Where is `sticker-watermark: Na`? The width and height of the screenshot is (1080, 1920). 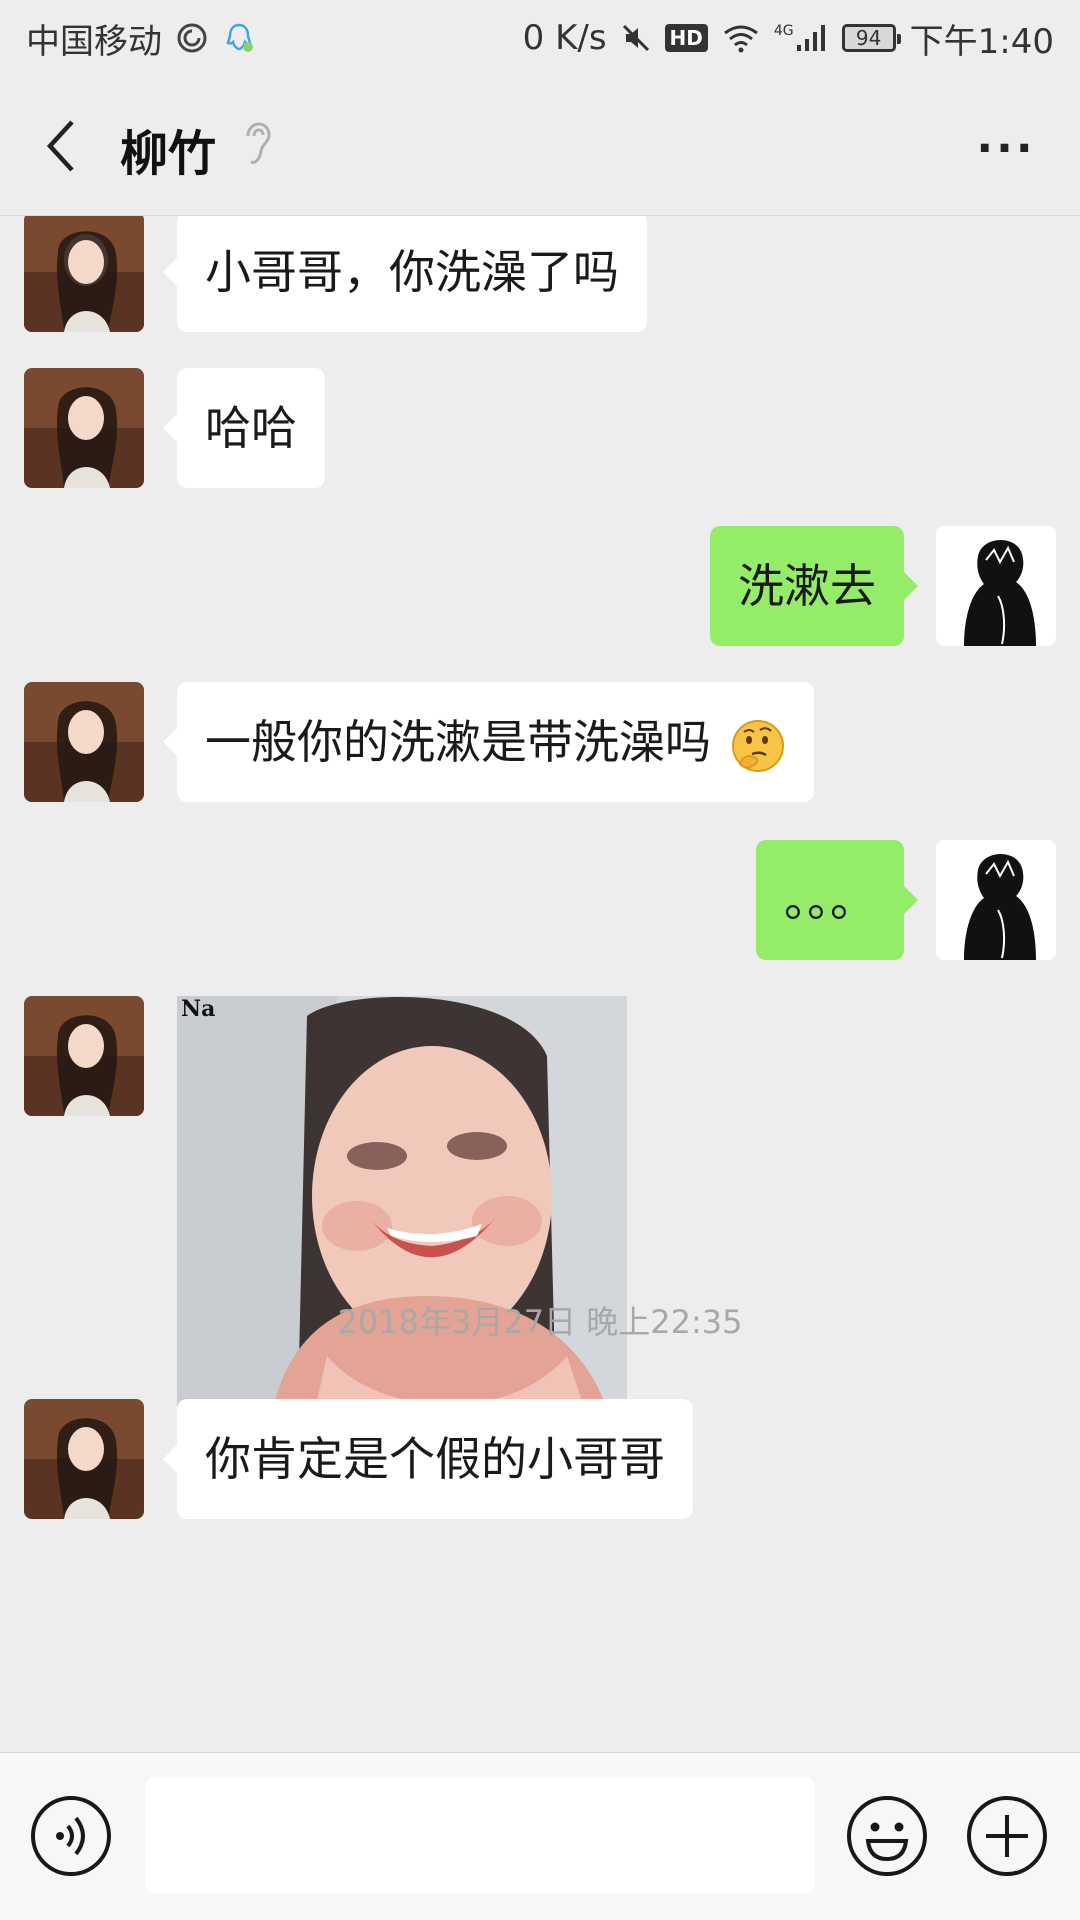
sticker-watermark: Na is located at coordinates (198, 1009).